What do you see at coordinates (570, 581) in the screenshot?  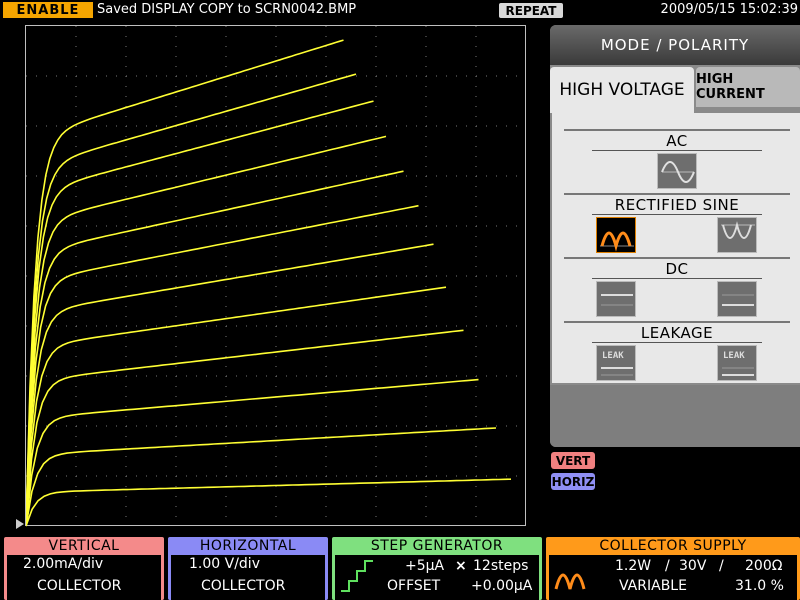 I see `rectified-sine-icon` at bounding box center [570, 581].